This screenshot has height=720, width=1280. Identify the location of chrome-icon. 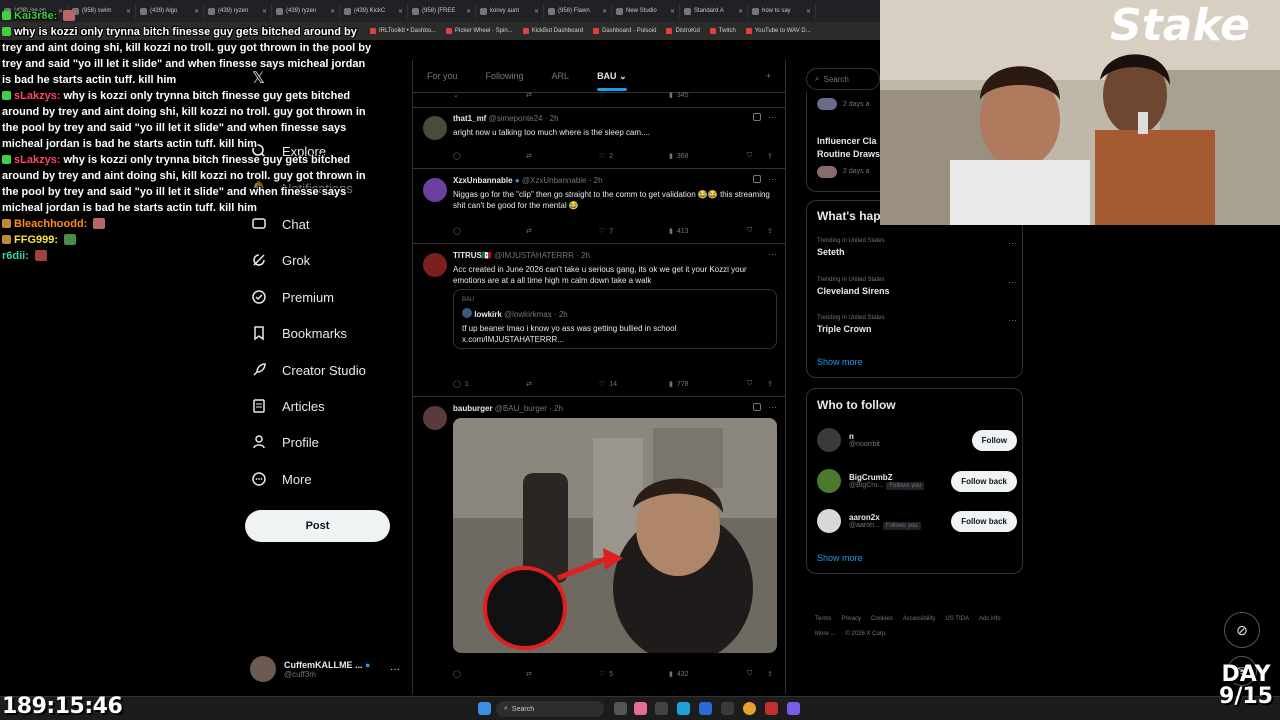
(749, 708).